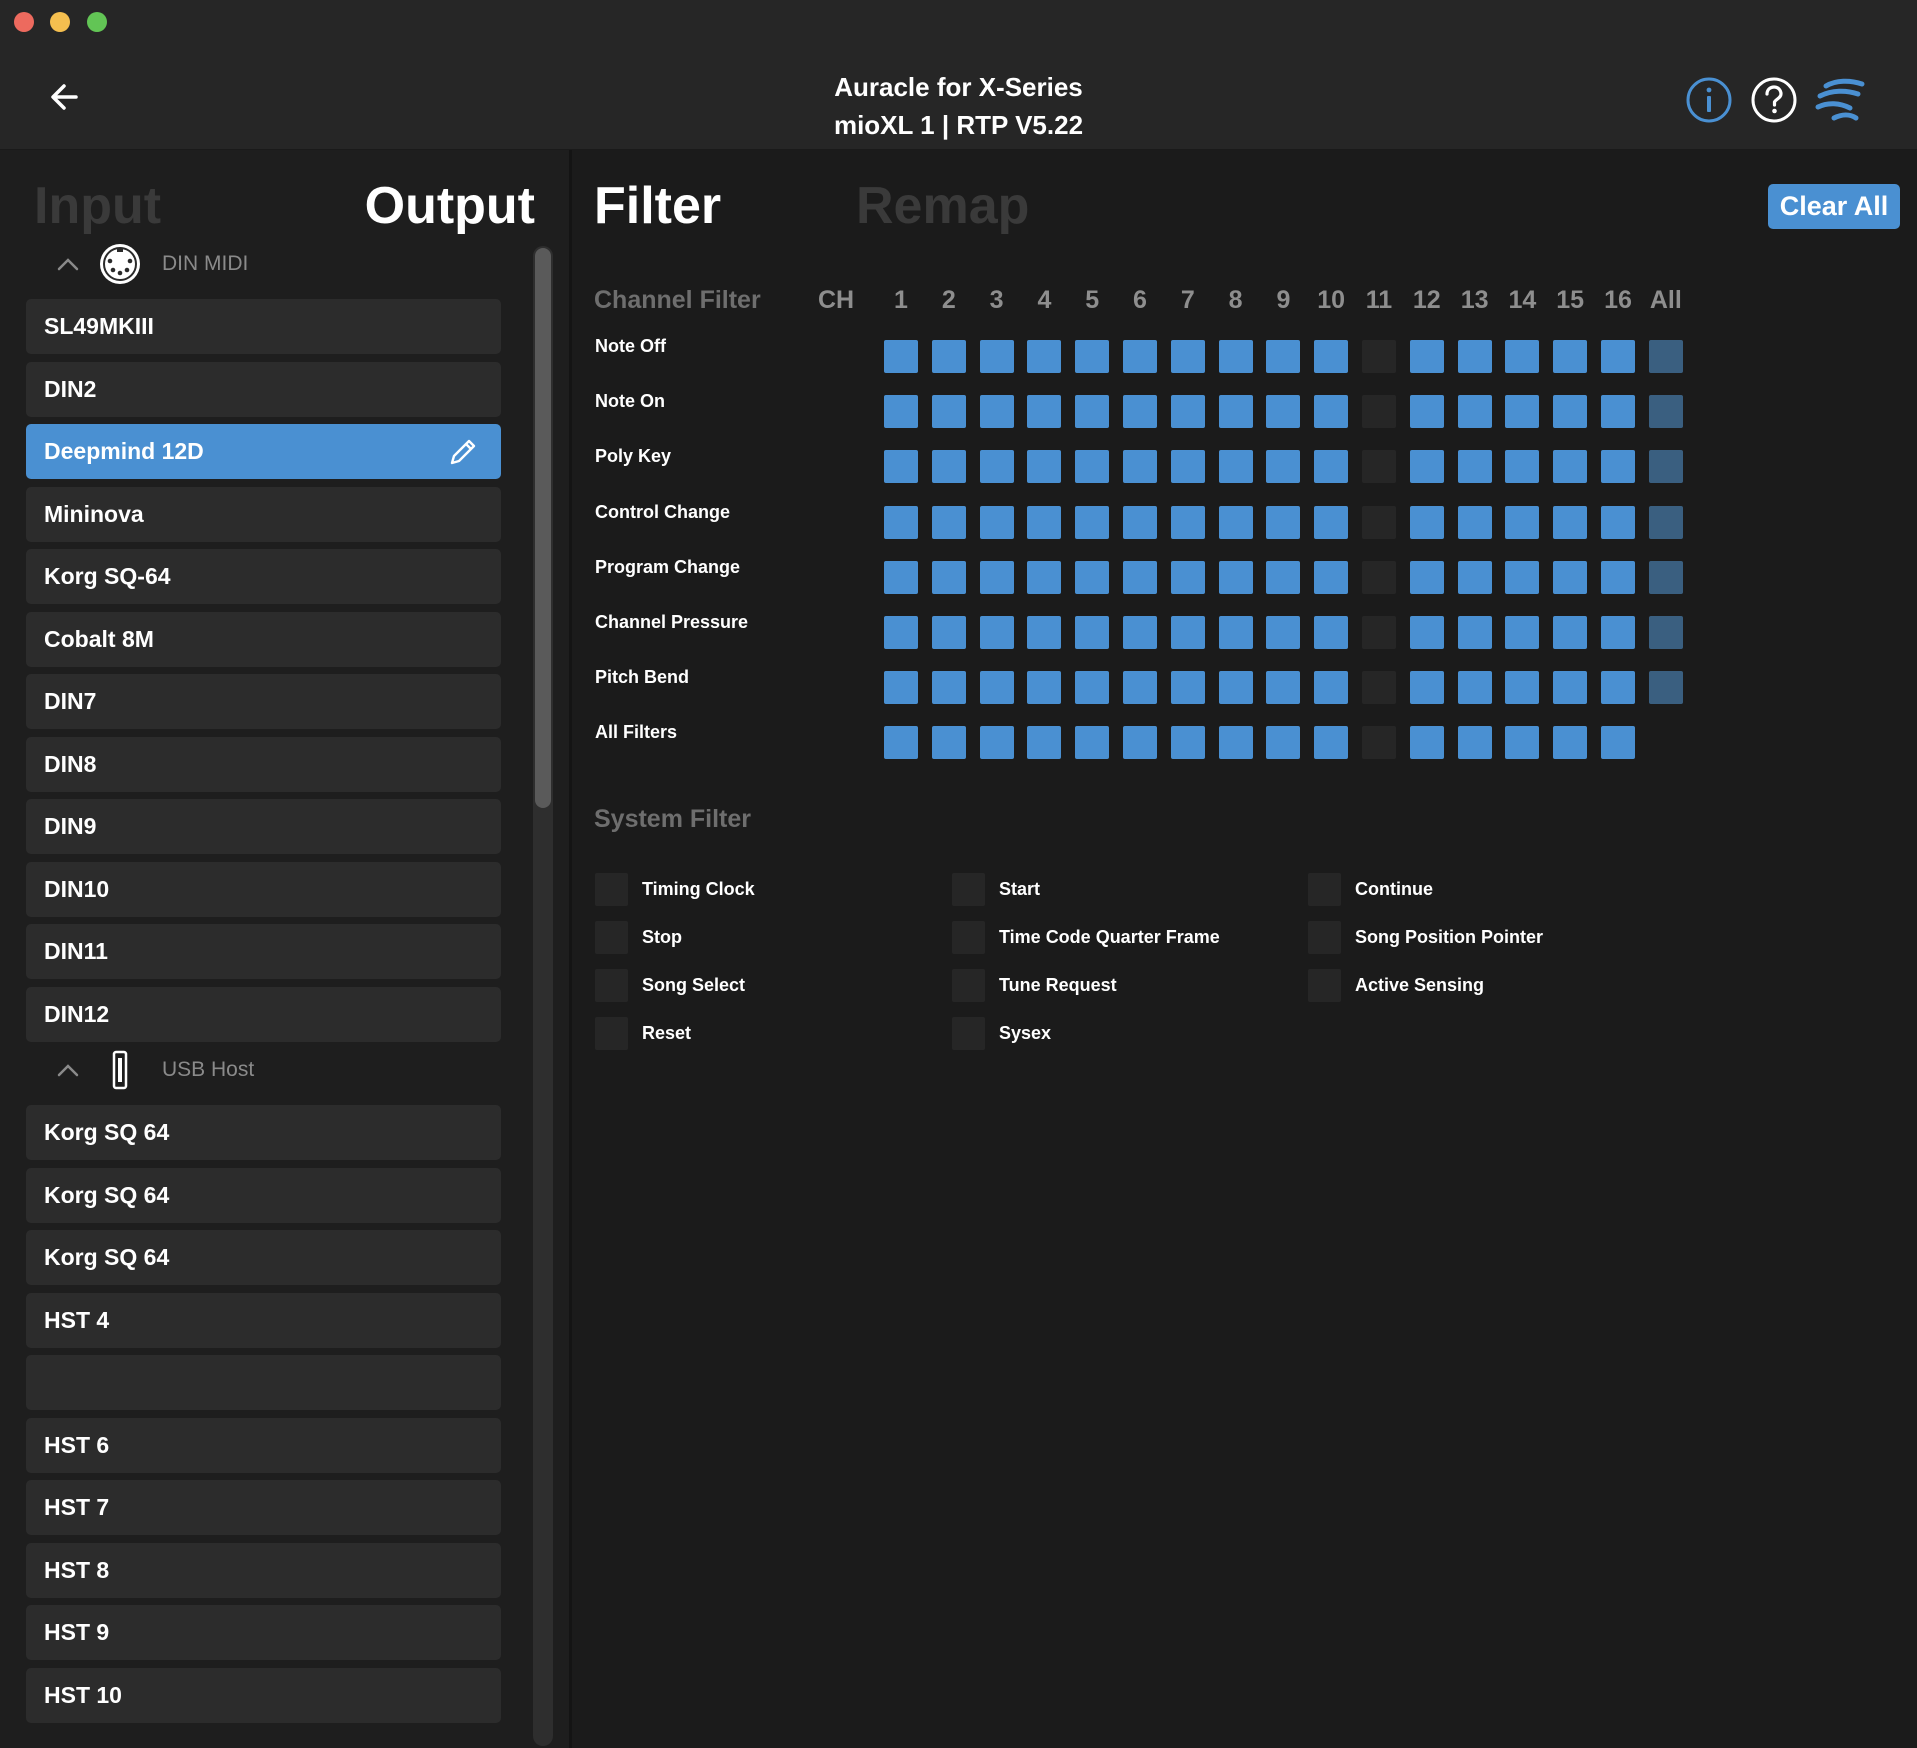 This screenshot has width=1917, height=1748. Describe the element at coordinates (263, 1382) in the screenshot. I see `device-item-empty` at that location.